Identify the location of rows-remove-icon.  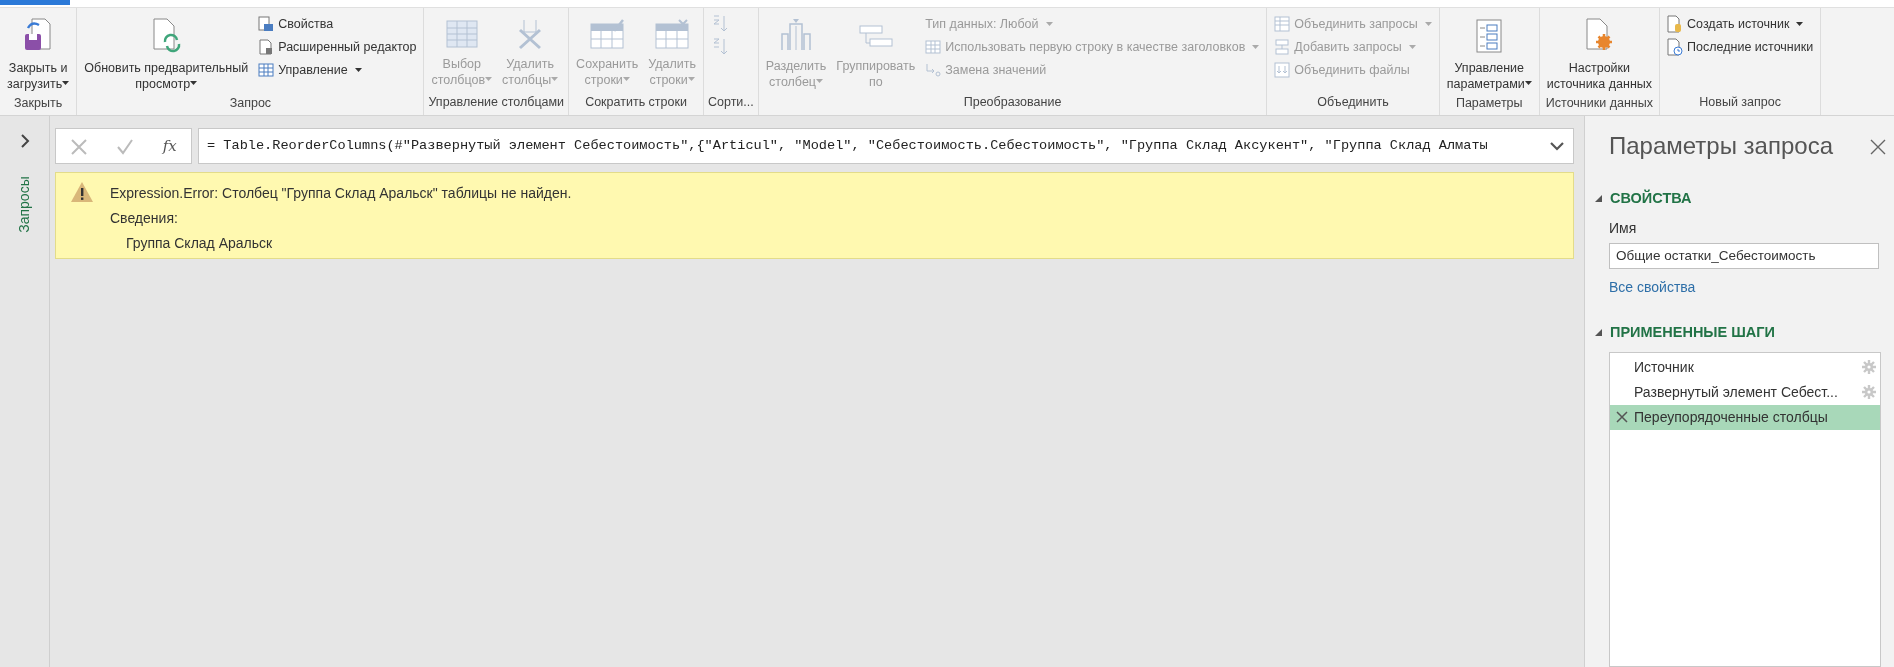
(672, 34).